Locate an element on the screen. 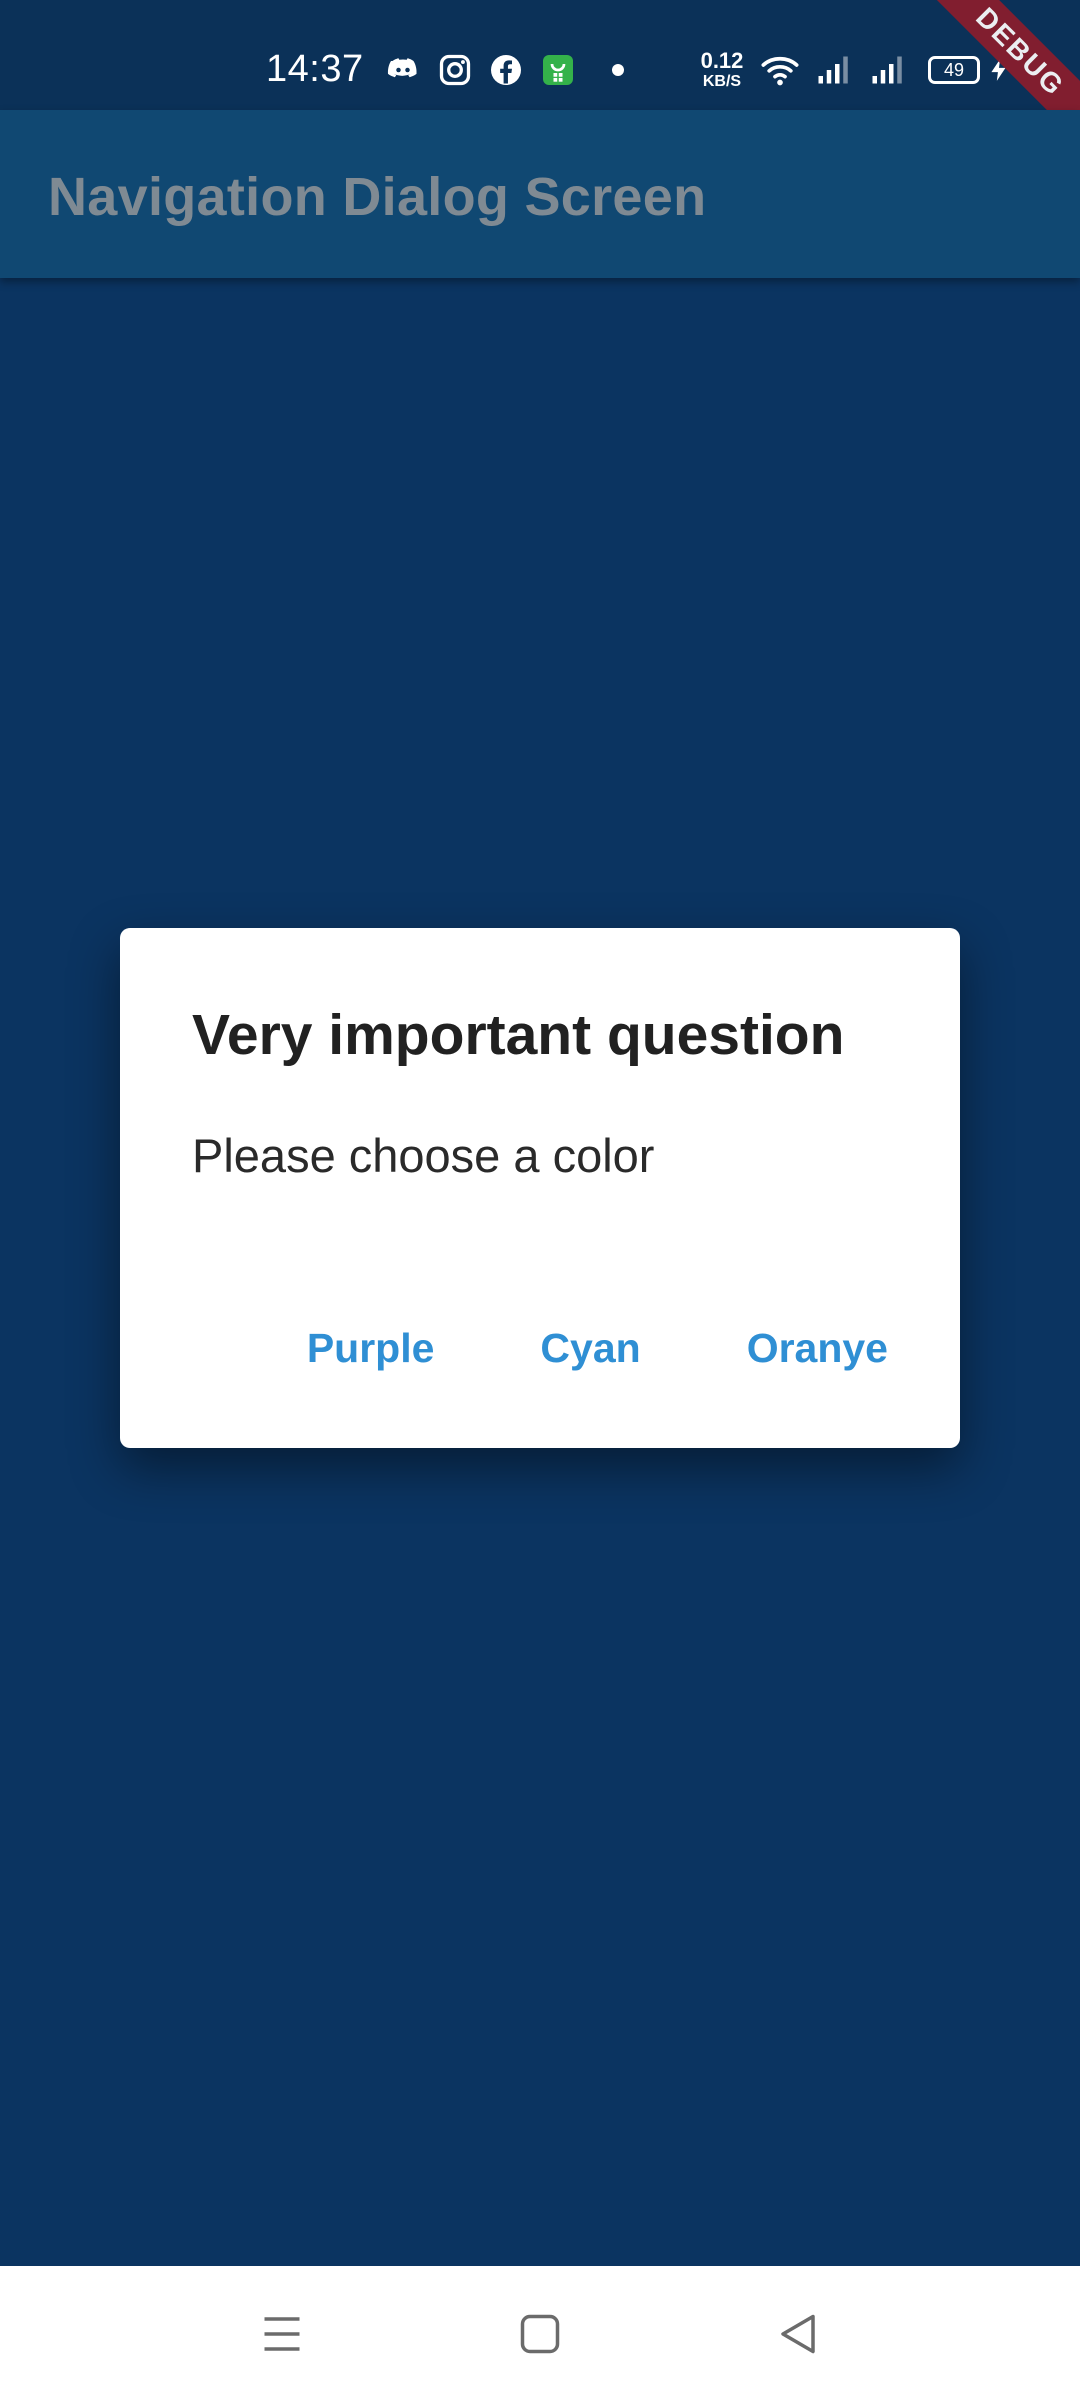 The height and width of the screenshot is (2400, 1080). cyan-button: Cyan is located at coordinates (590, 1348).